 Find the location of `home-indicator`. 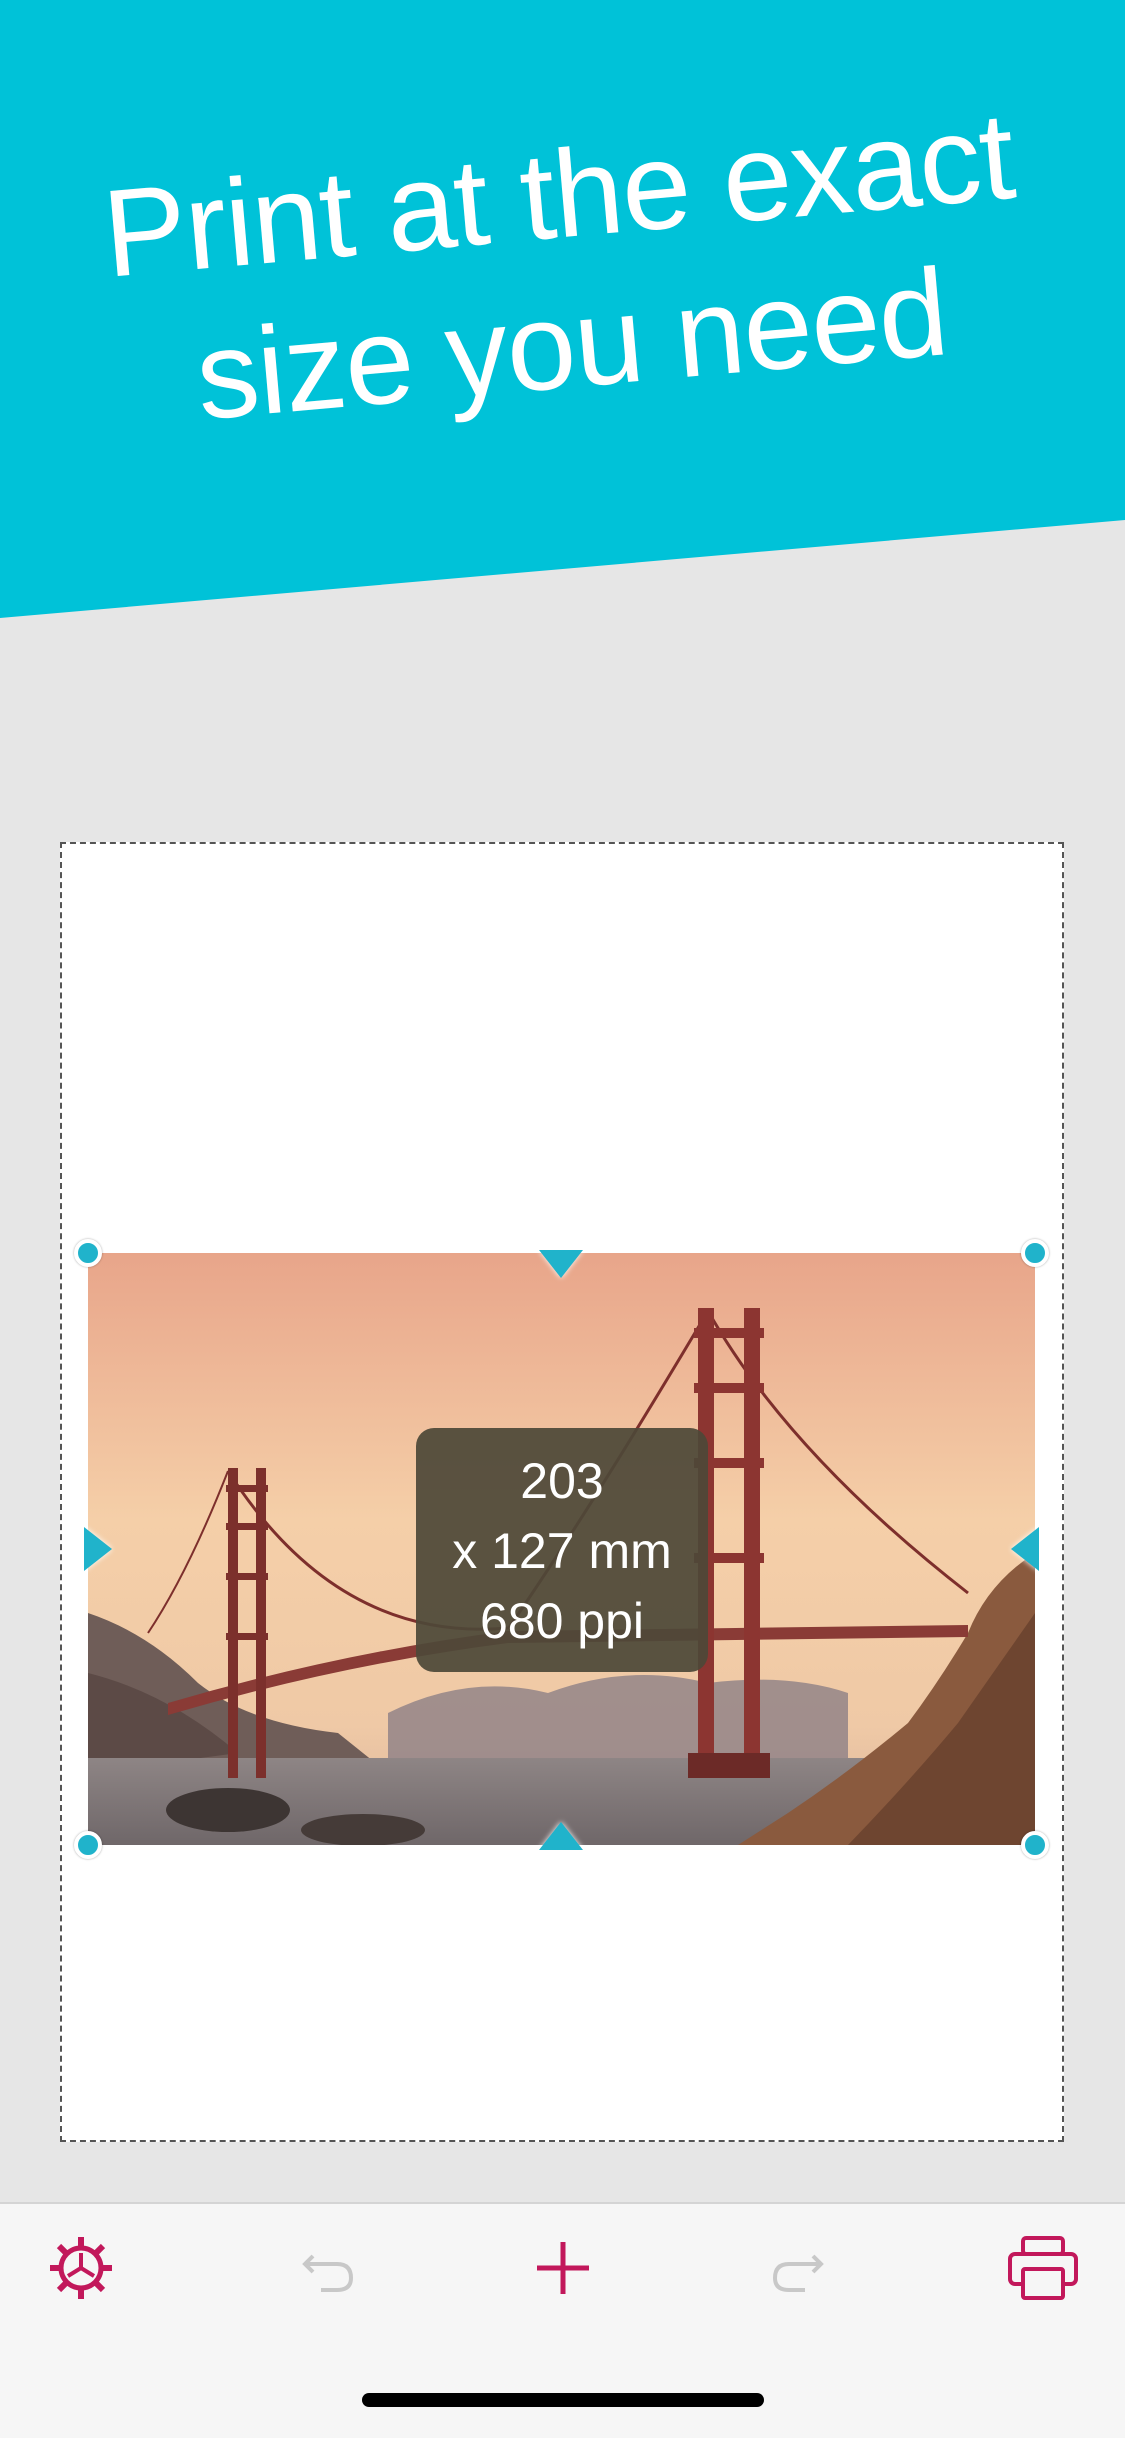

home-indicator is located at coordinates (563, 2400).